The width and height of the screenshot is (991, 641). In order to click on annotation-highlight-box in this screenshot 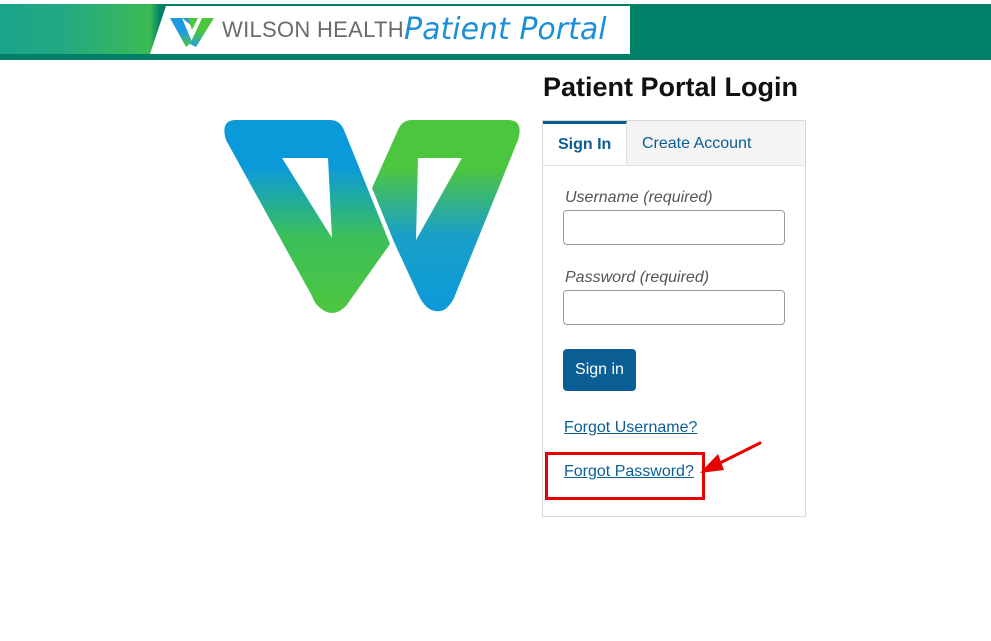, I will do `click(625, 476)`.